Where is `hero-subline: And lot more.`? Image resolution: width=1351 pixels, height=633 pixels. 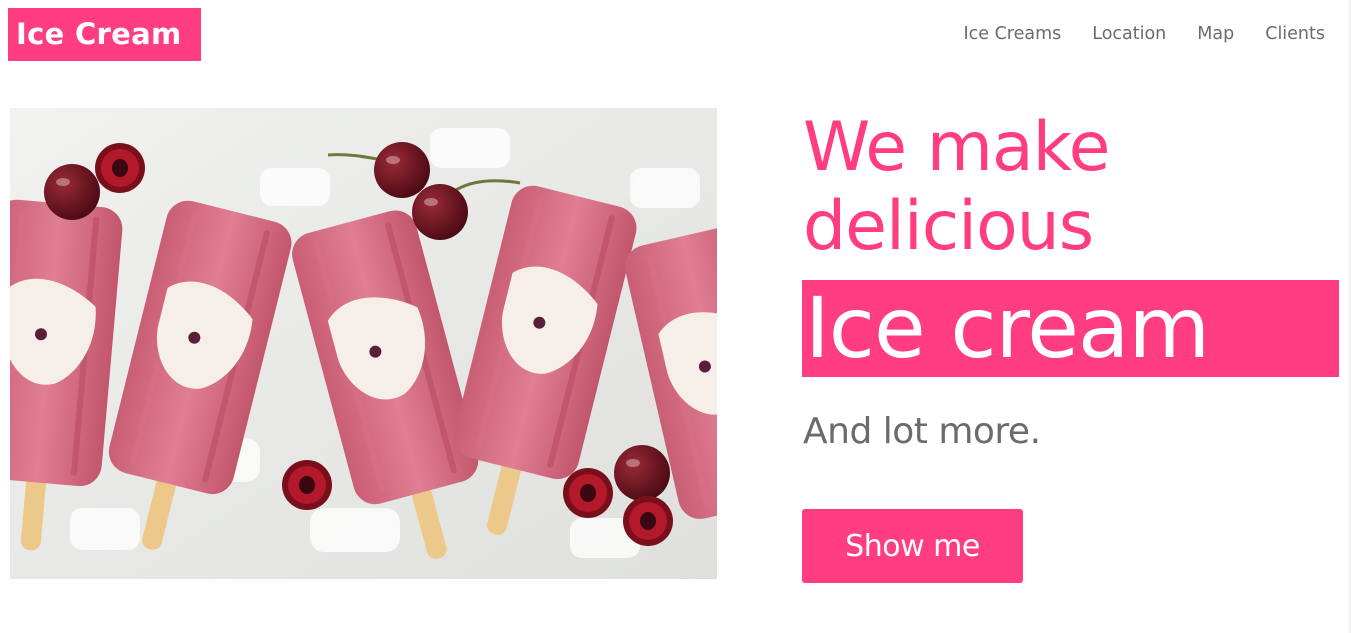
hero-subline: And lot more. is located at coordinates (922, 431).